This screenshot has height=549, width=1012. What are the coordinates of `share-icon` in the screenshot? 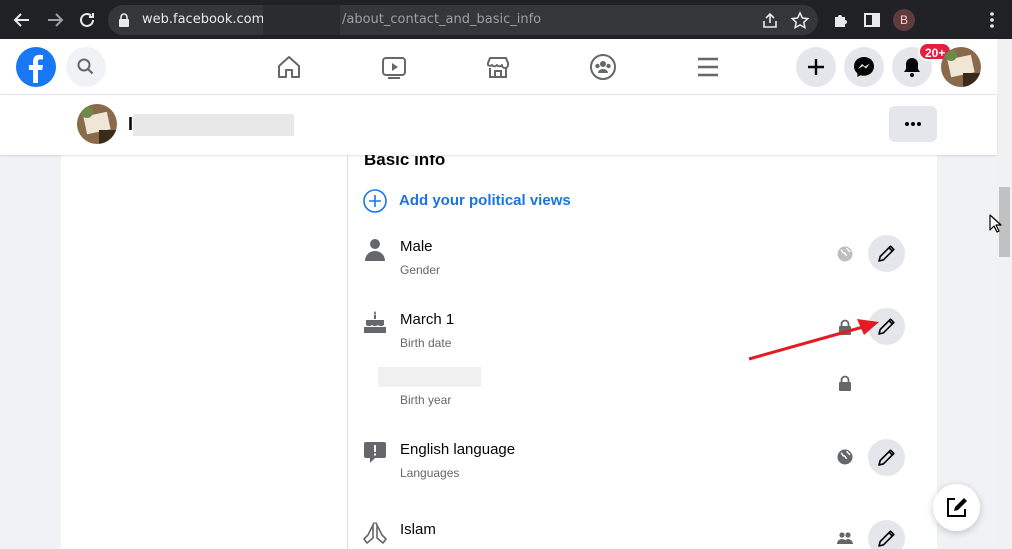 It's located at (770, 21).